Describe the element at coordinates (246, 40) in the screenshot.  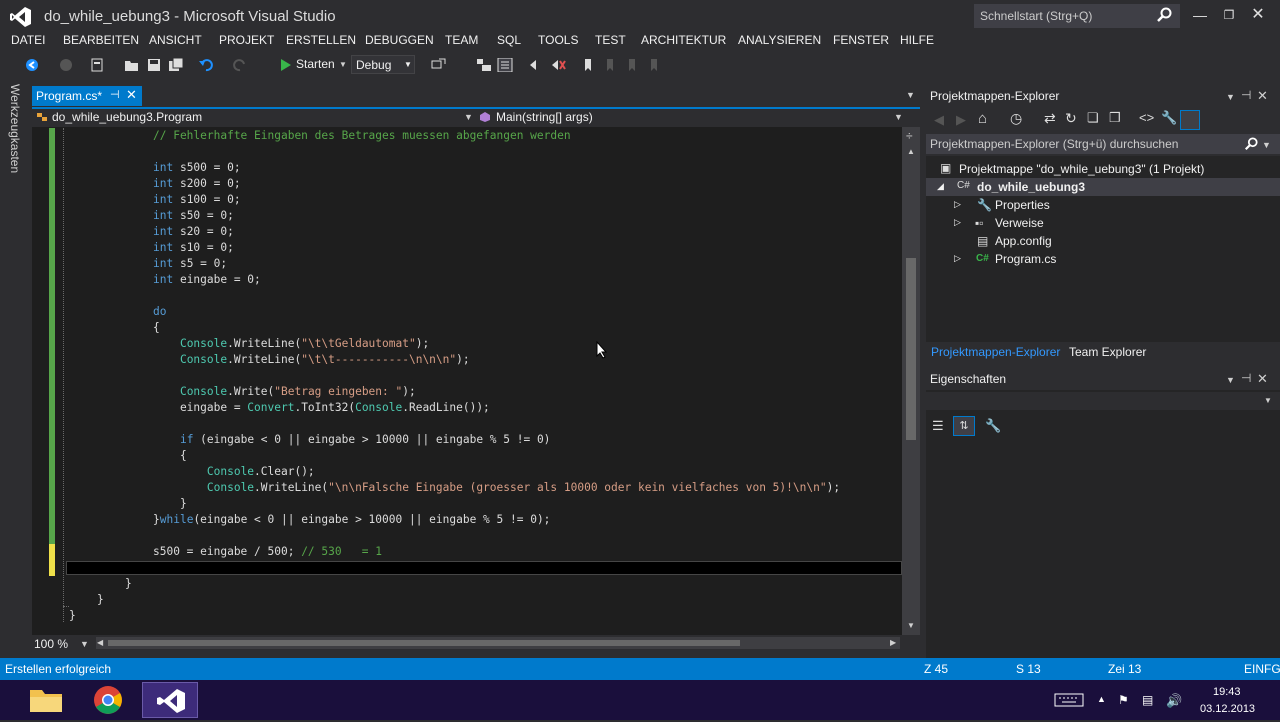
I see `menu-projekt: PROJEKT` at that location.